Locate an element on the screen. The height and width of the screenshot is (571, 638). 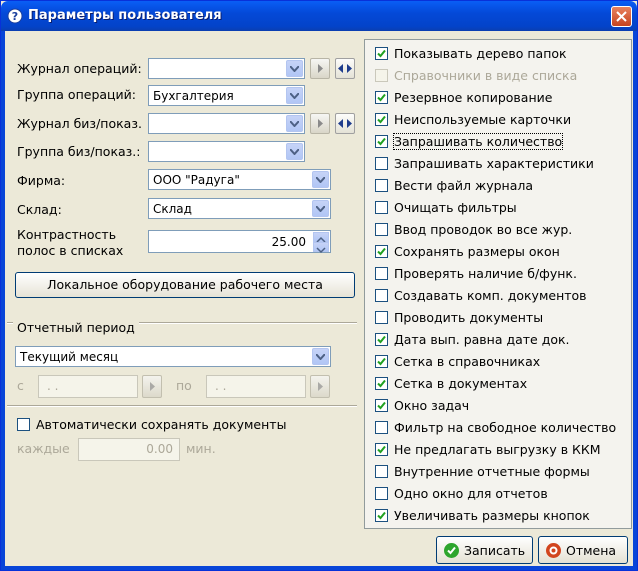
option-checkbox-row: Увеличивать размеры кнопок is located at coordinates (500, 516).